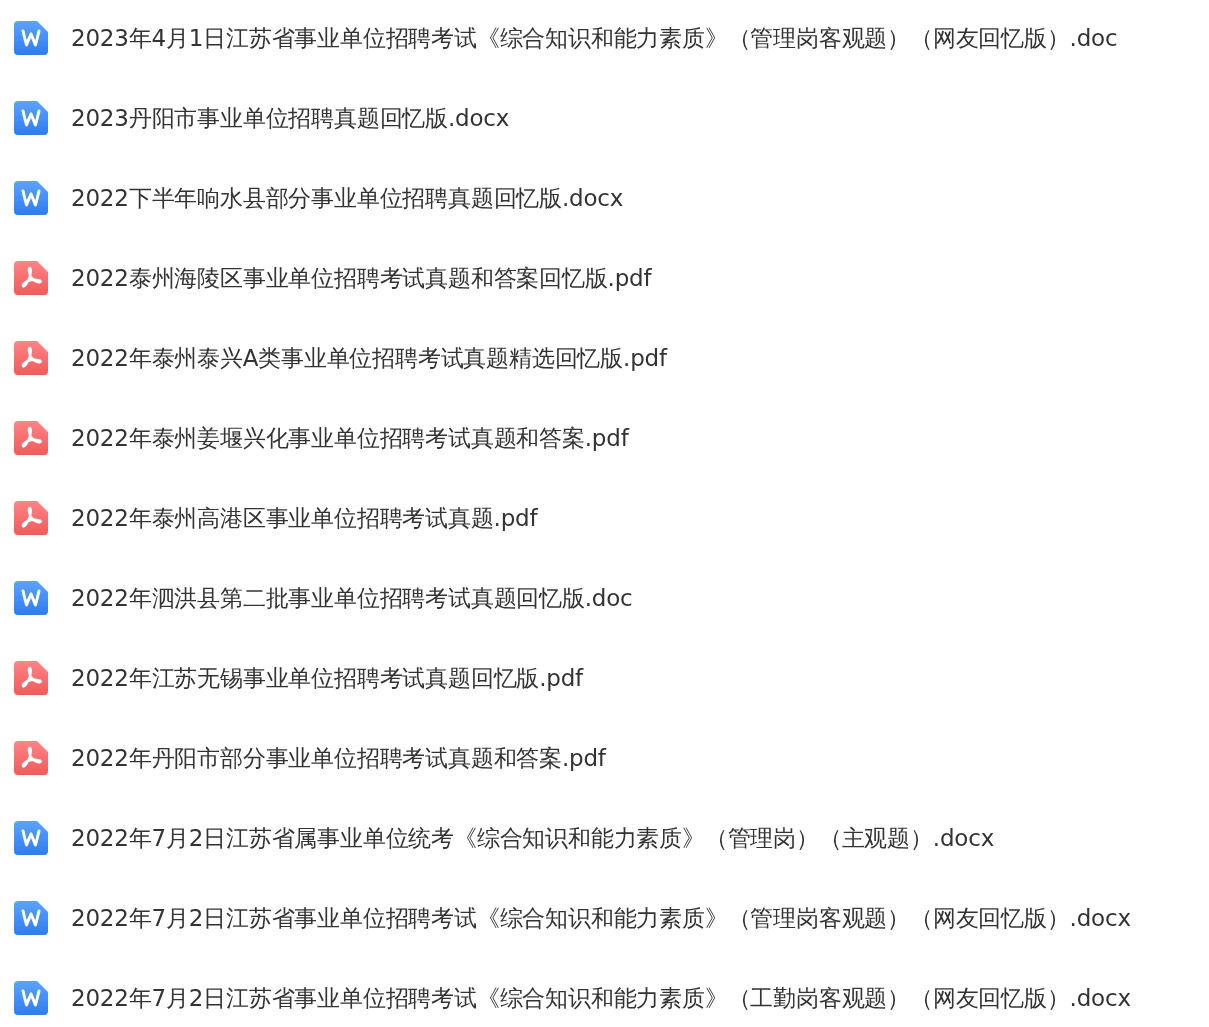  I want to click on file-name: 2022年丹阳市部分事业单位招聘考试真题和答案.pdf, so click(338, 758).